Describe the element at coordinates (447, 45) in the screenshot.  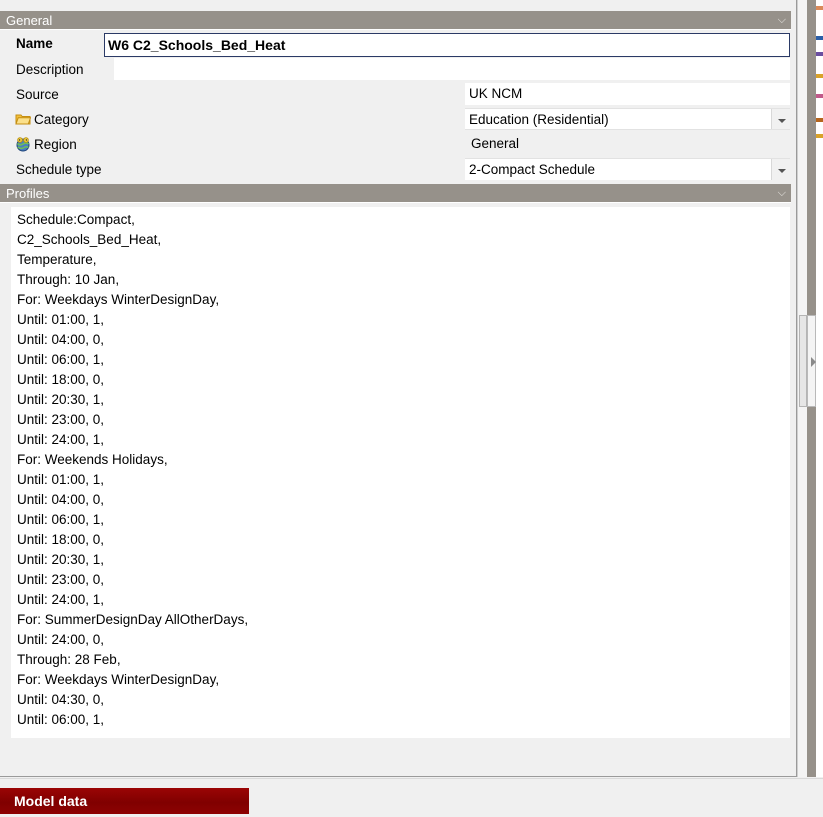
I see `name-input: W6 C2_Schools_Bed_Heat` at that location.